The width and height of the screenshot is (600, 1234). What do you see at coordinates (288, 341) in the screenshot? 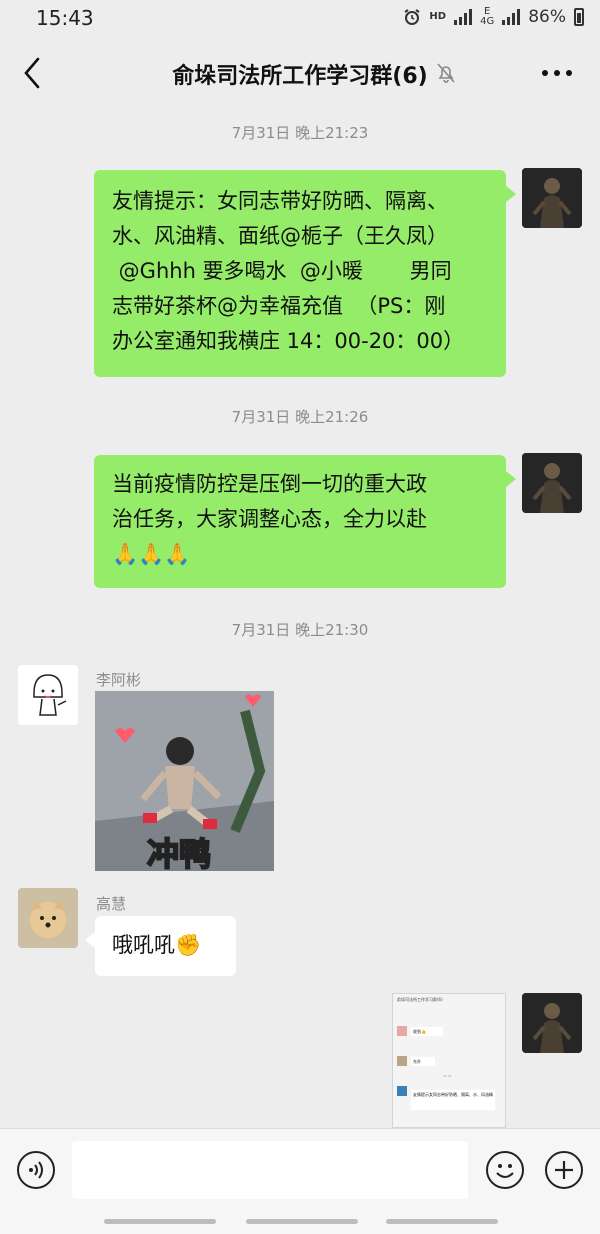
I see `message-line: 办公室通知我横庄 14：00-20：00）` at bounding box center [288, 341].